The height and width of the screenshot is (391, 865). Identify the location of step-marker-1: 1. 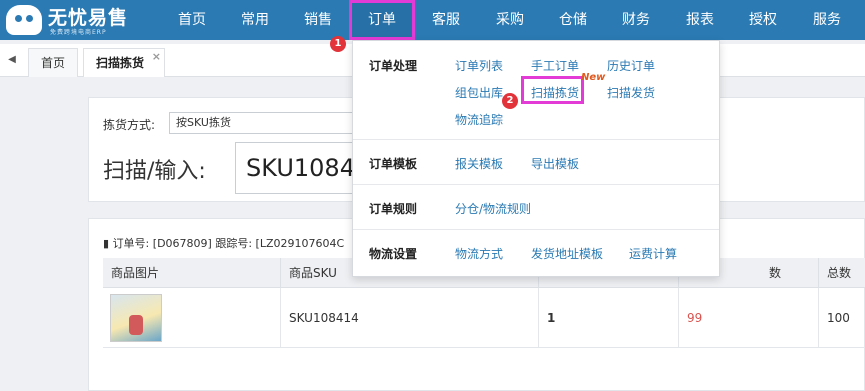
(338, 44).